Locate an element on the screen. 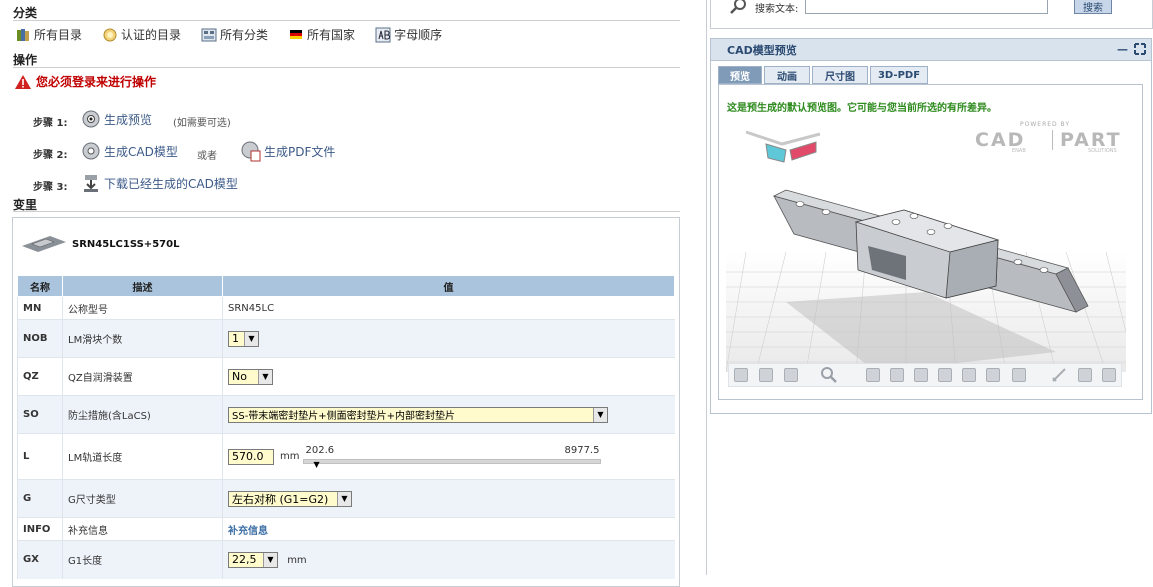  alphabet-icon is located at coordinates (383, 34).